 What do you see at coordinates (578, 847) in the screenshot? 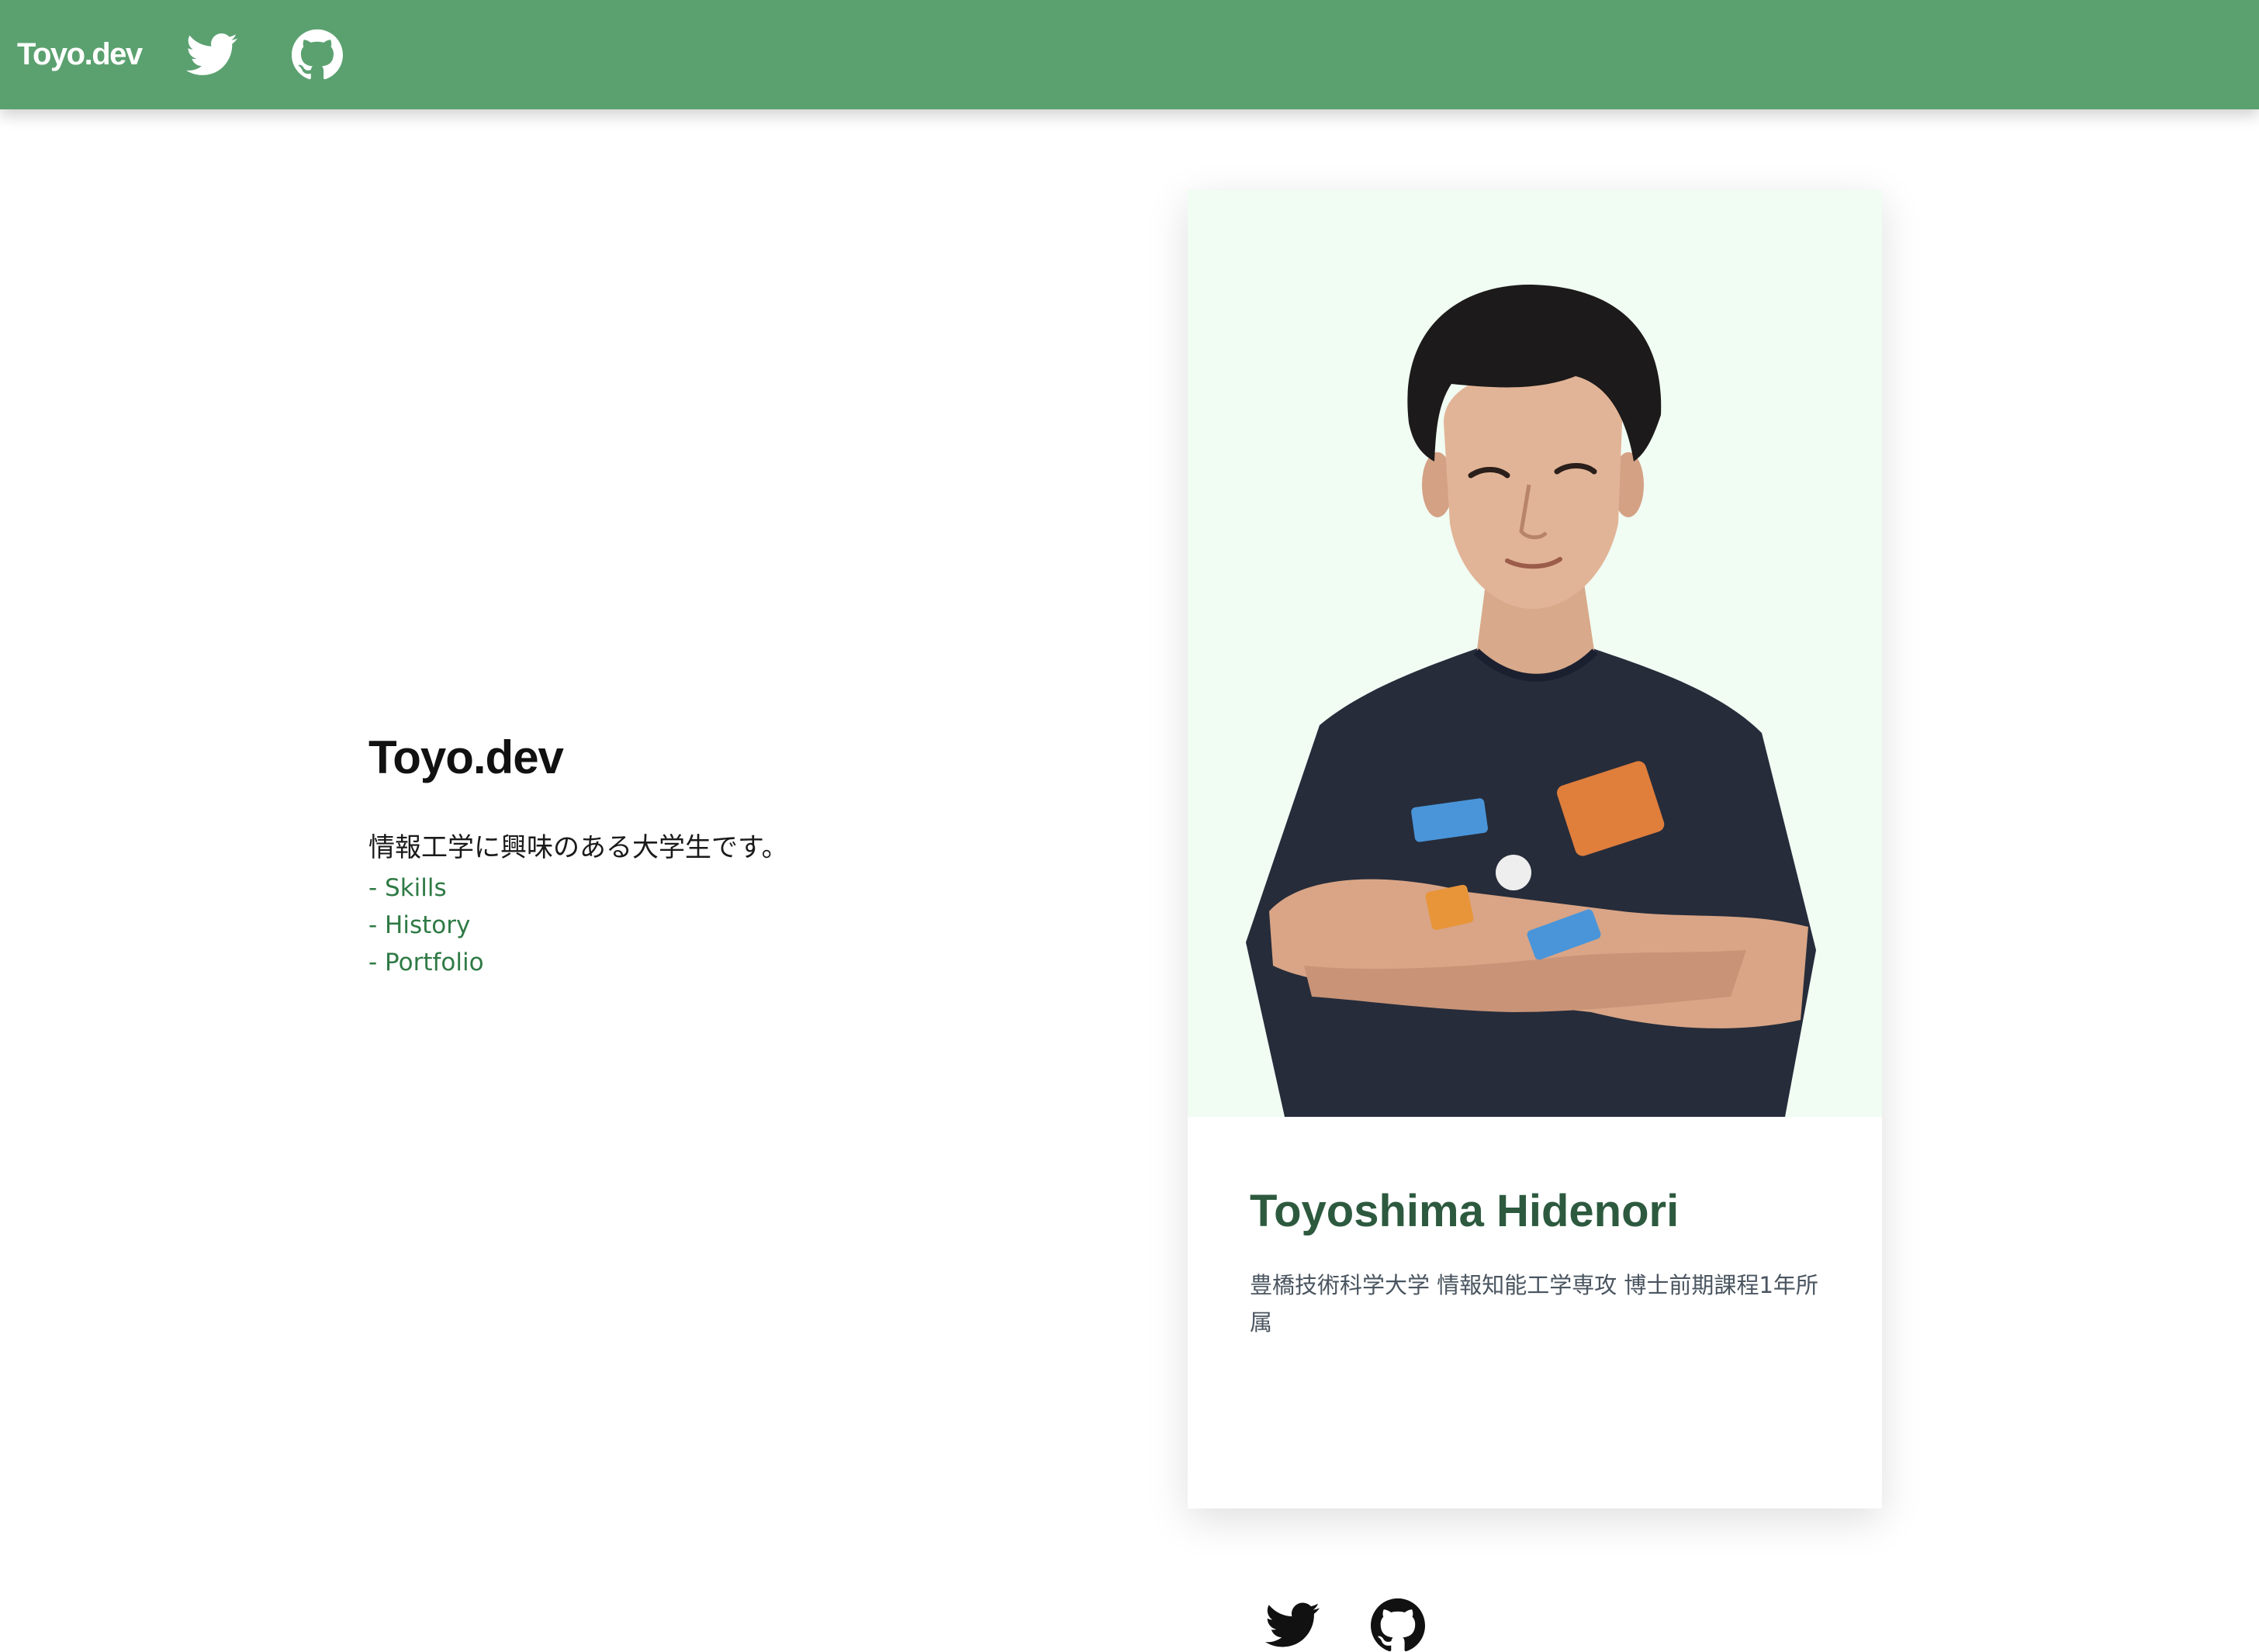
I see `hero-description: 情報工学に興味のある大学生です。` at bounding box center [578, 847].